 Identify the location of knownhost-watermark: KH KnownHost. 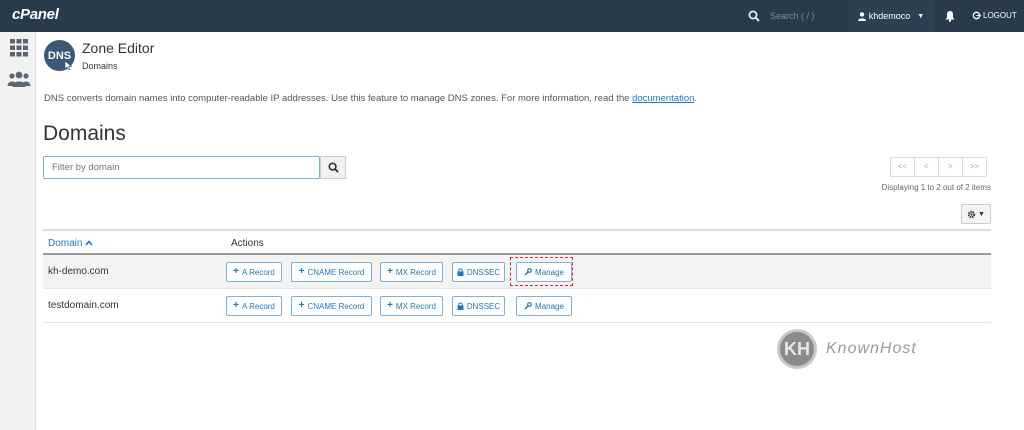
(847, 349).